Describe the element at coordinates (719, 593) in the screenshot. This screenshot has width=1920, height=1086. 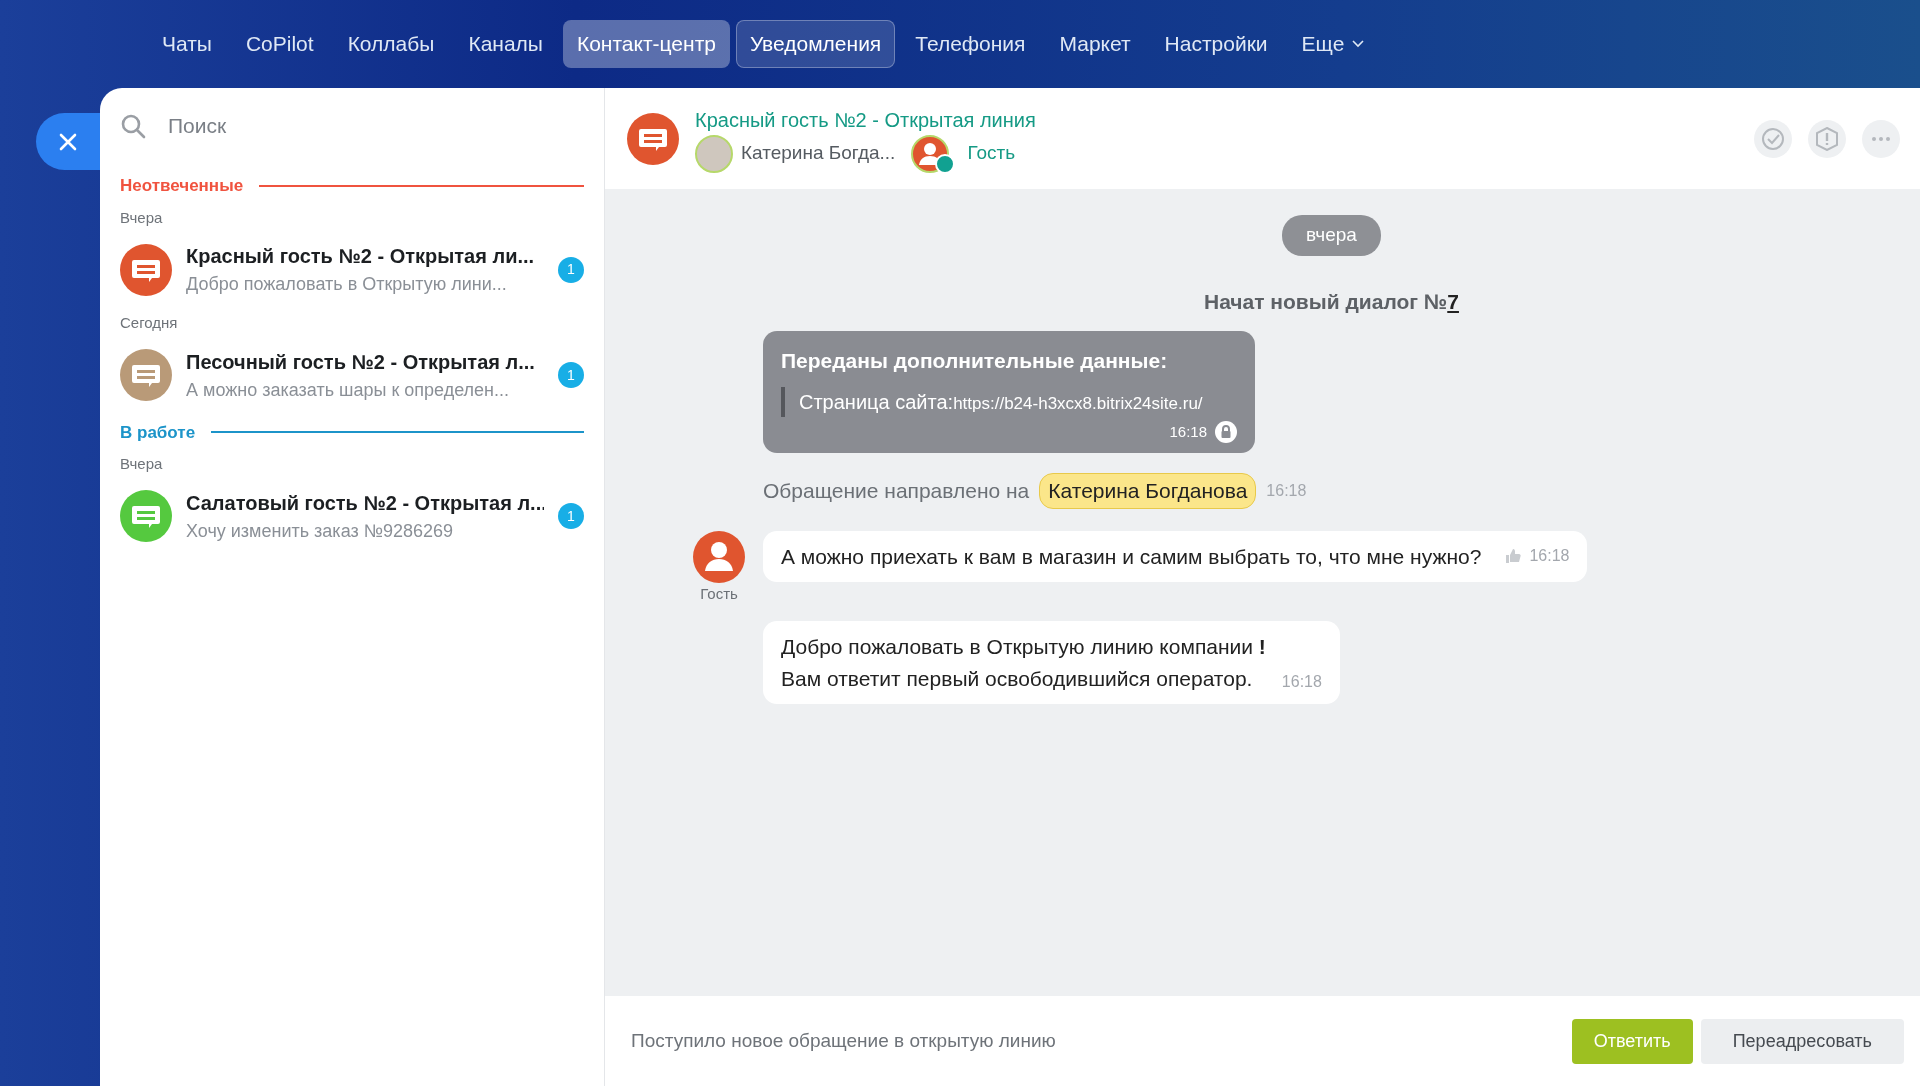
I see `author-name: Гость` at that location.